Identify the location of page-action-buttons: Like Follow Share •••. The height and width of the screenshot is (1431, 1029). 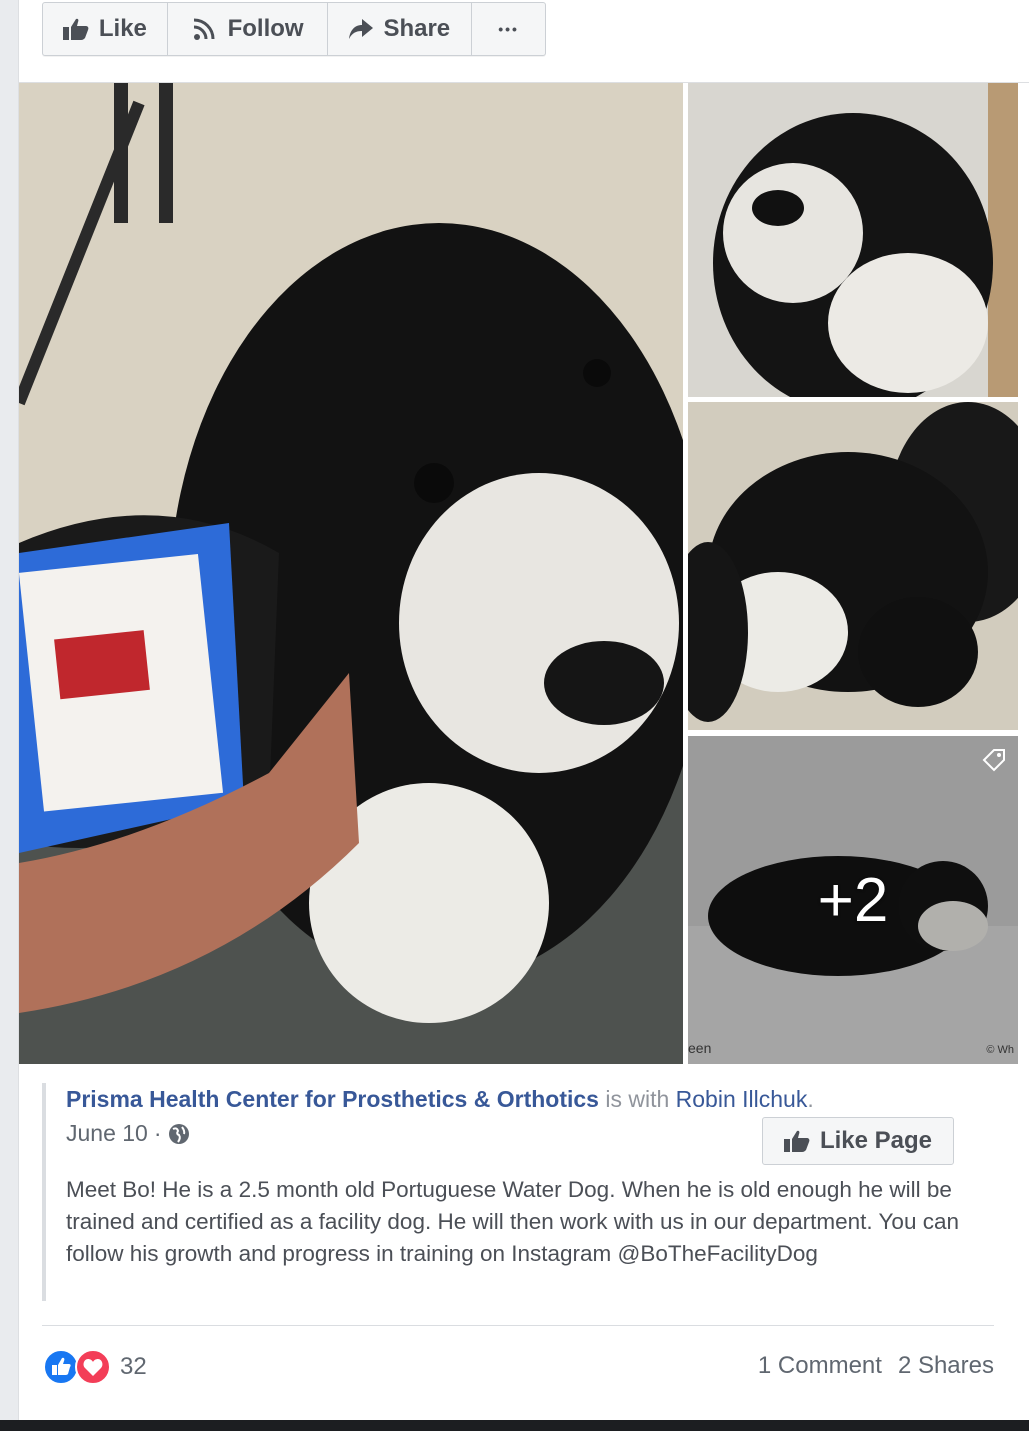
(294, 29).